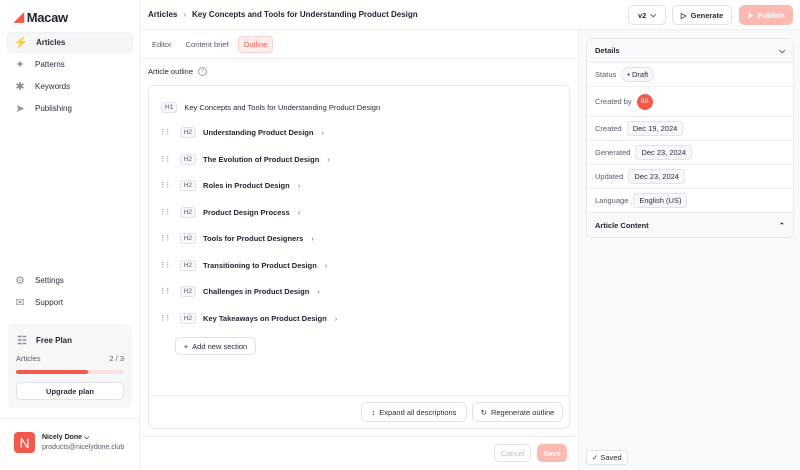 This screenshot has height=470, width=800. What do you see at coordinates (28, 358) in the screenshot?
I see `plan-usage-label: Articles` at bounding box center [28, 358].